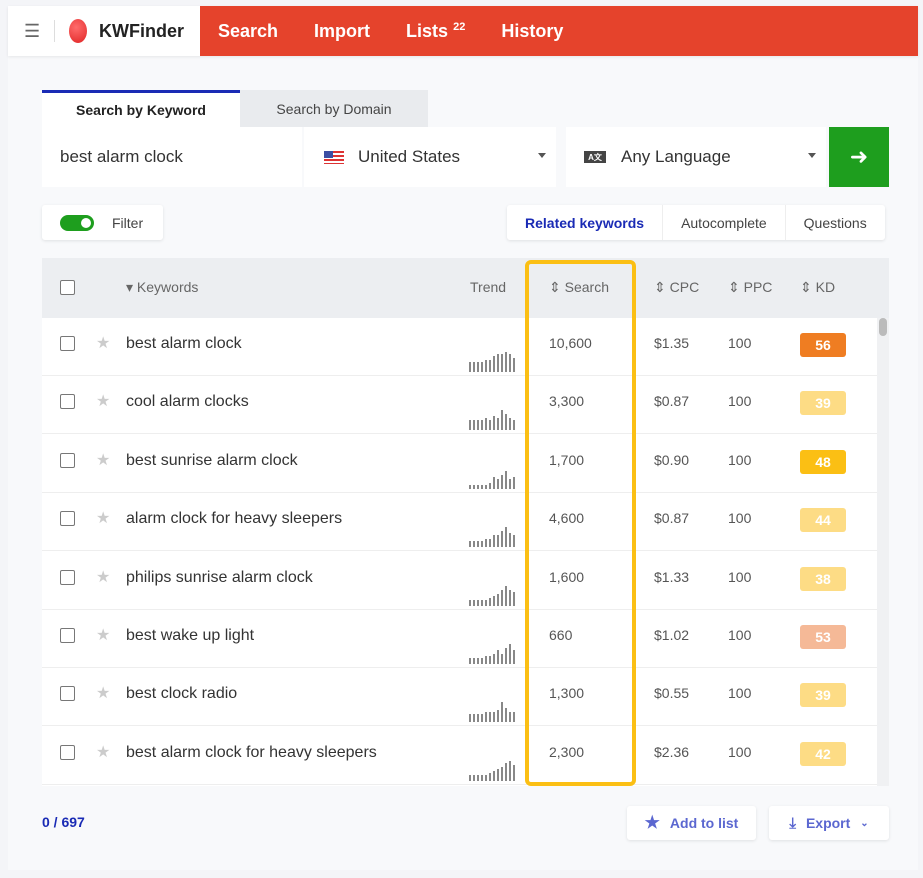 The image size is (923, 878). Describe the element at coordinates (723, 222) in the screenshot. I see `tab-autocomplete: Autocomplete` at that location.